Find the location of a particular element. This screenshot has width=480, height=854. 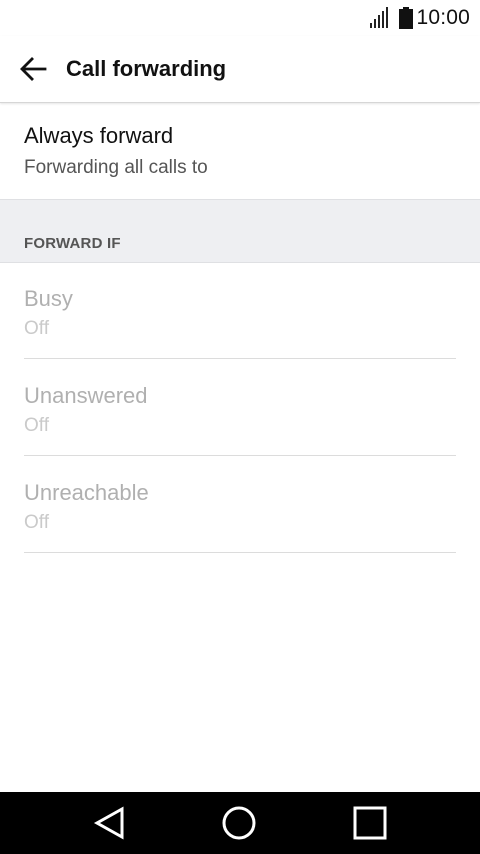

forward-unanswered-summary: Off is located at coordinates (36, 425).